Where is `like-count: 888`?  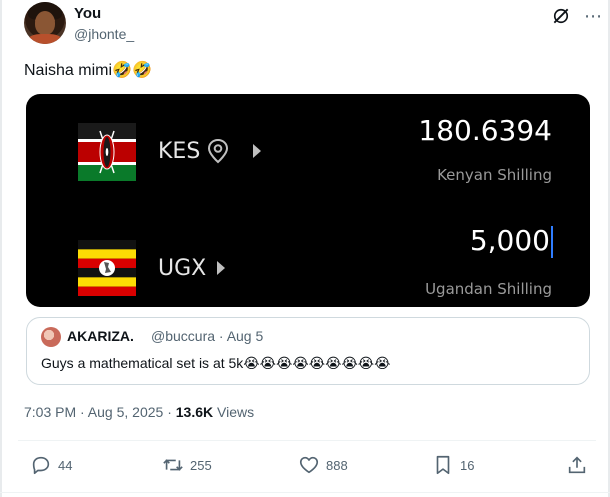 like-count: 888 is located at coordinates (337, 465).